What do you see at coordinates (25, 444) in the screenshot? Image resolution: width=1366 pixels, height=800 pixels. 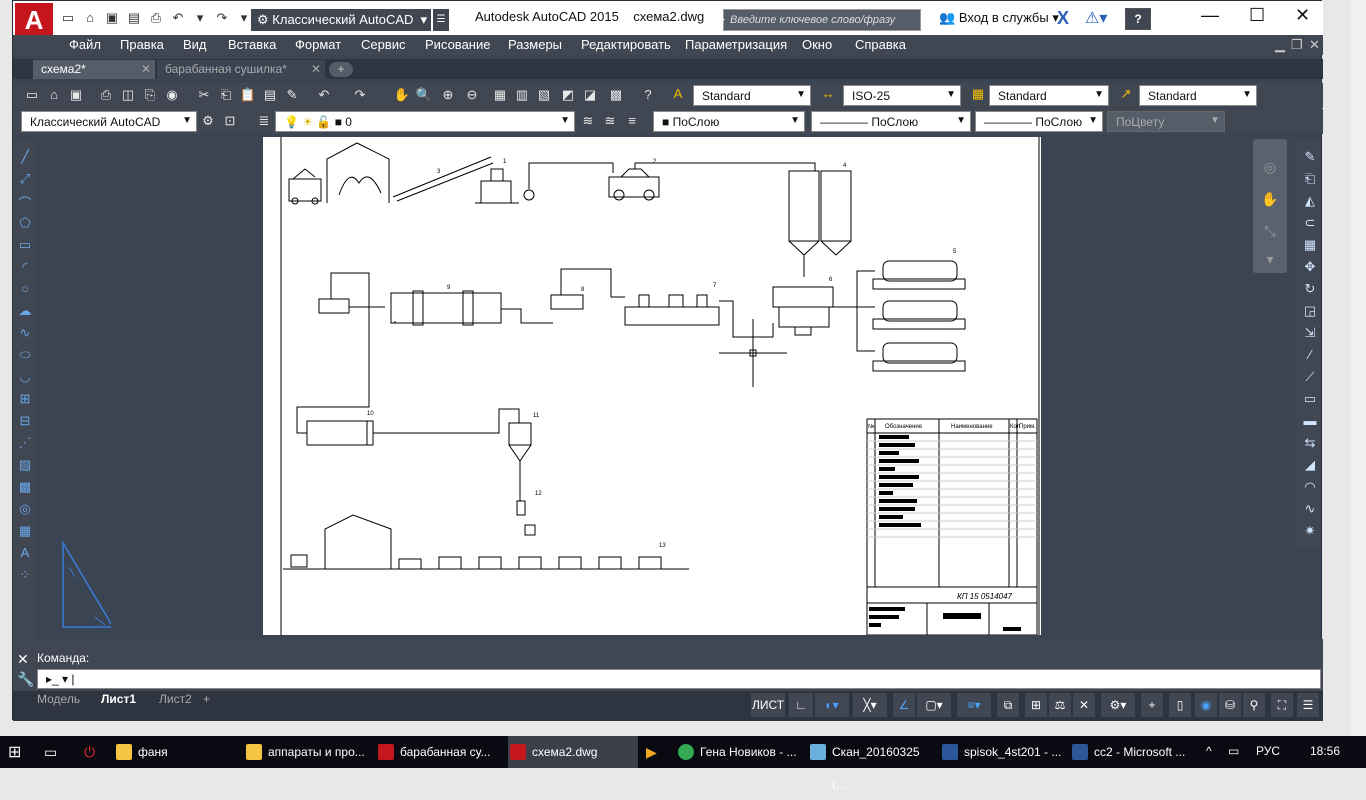 I see `point-icon: ⋰` at bounding box center [25, 444].